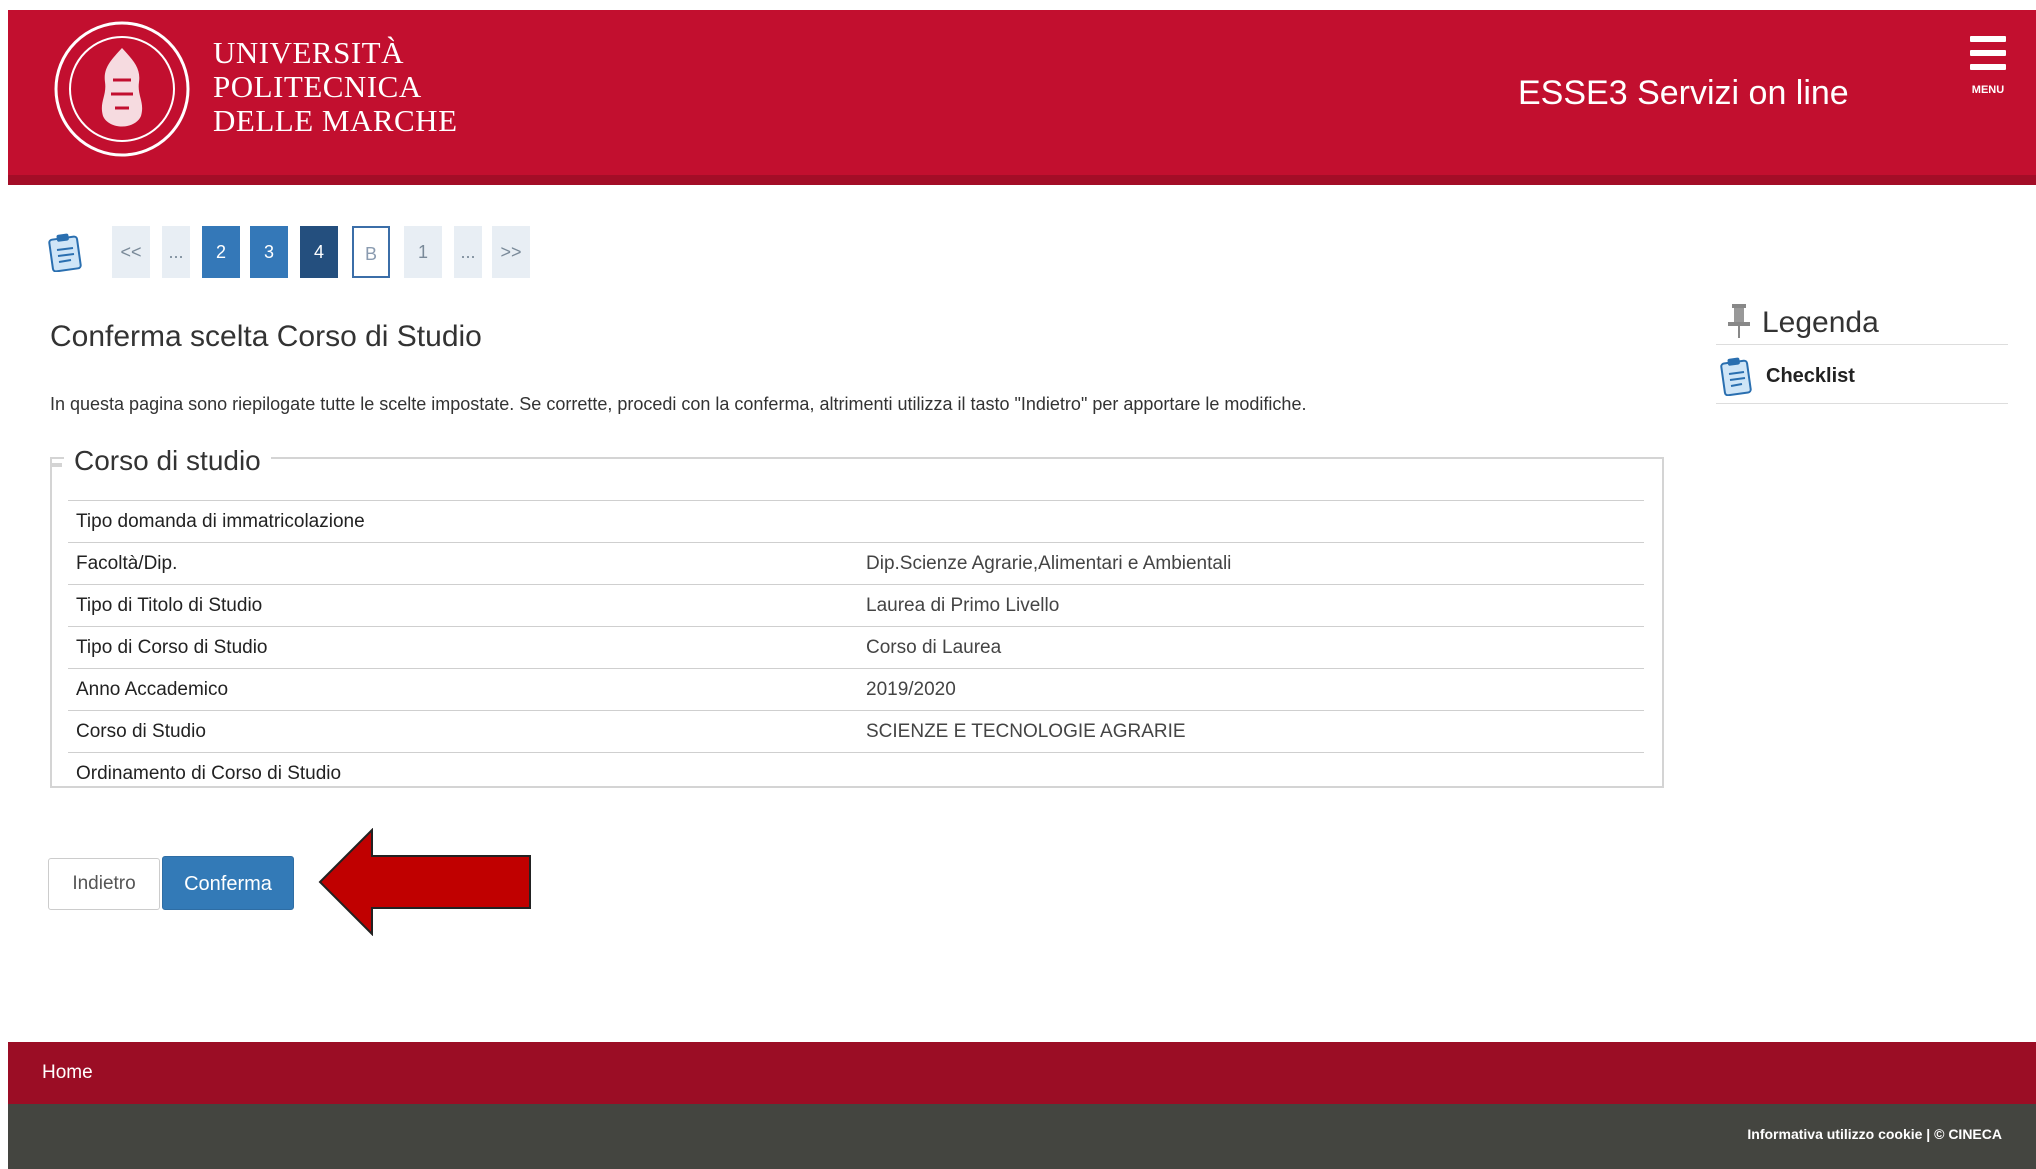  What do you see at coordinates (221, 252) in the screenshot?
I see `step-2: 2` at bounding box center [221, 252].